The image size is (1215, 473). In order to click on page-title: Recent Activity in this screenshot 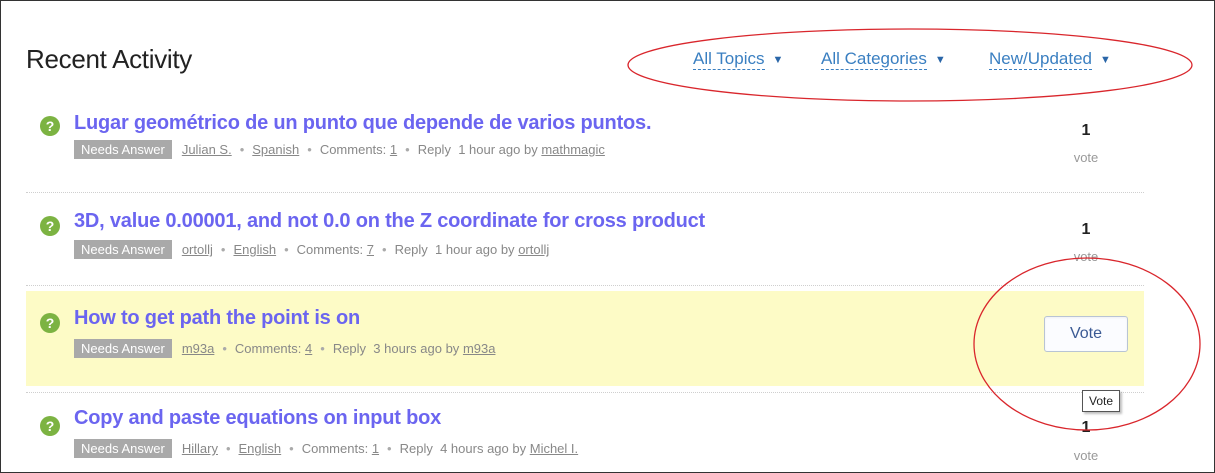, I will do `click(109, 59)`.